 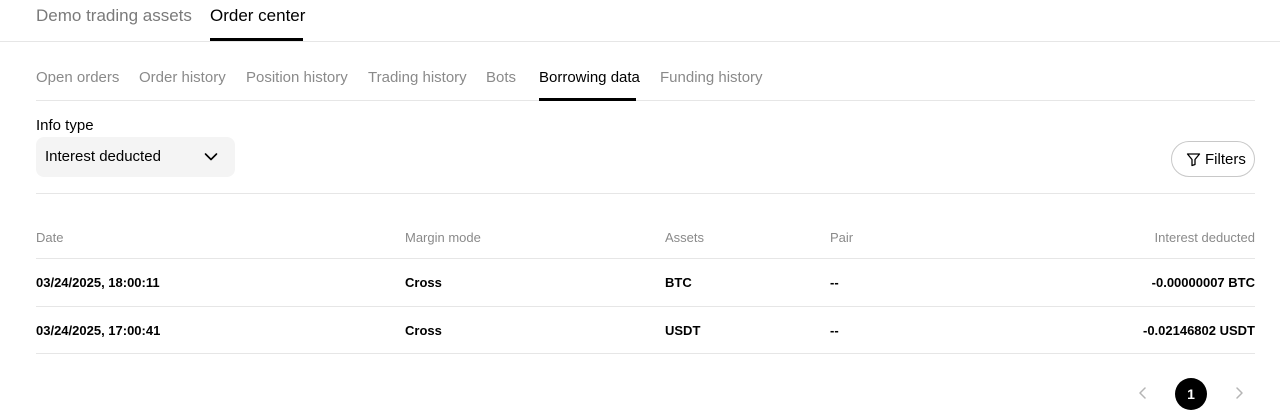 What do you see at coordinates (1198, 330) in the screenshot?
I see `cell-interest-deducted: -0.02146802 USDT` at bounding box center [1198, 330].